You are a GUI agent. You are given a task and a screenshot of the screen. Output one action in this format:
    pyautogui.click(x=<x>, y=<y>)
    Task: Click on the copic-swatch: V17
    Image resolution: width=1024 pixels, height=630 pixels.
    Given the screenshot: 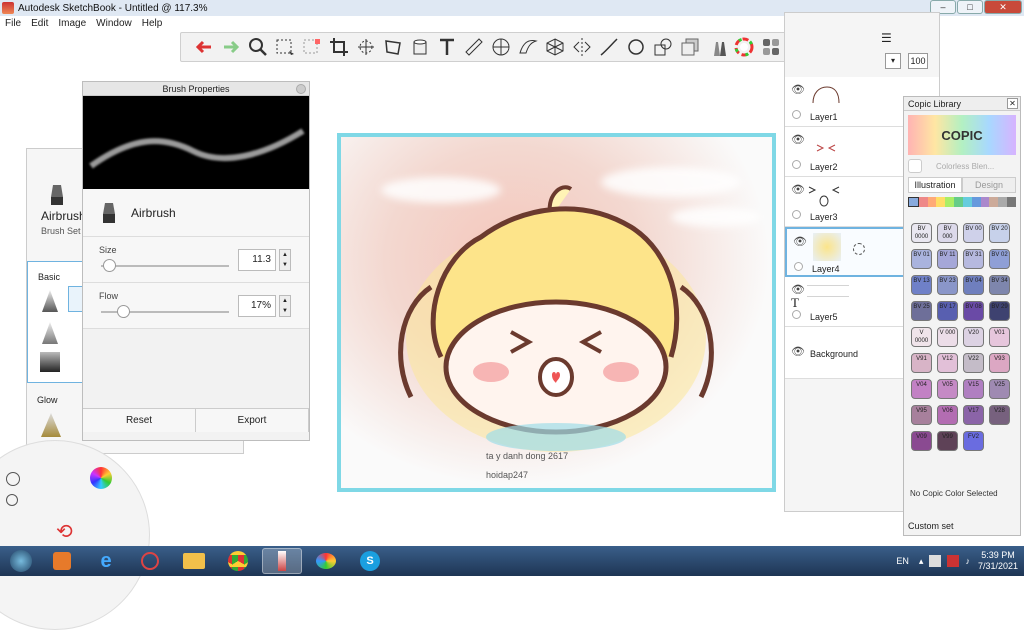 What is the action you would take?
    pyautogui.click(x=973, y=415)
    